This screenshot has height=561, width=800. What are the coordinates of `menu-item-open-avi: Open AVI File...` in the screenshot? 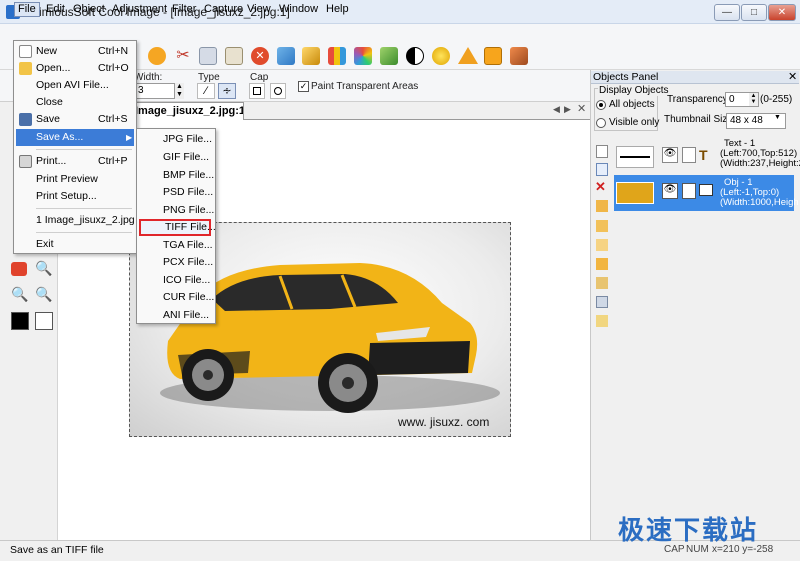 It's located at (75, 85).